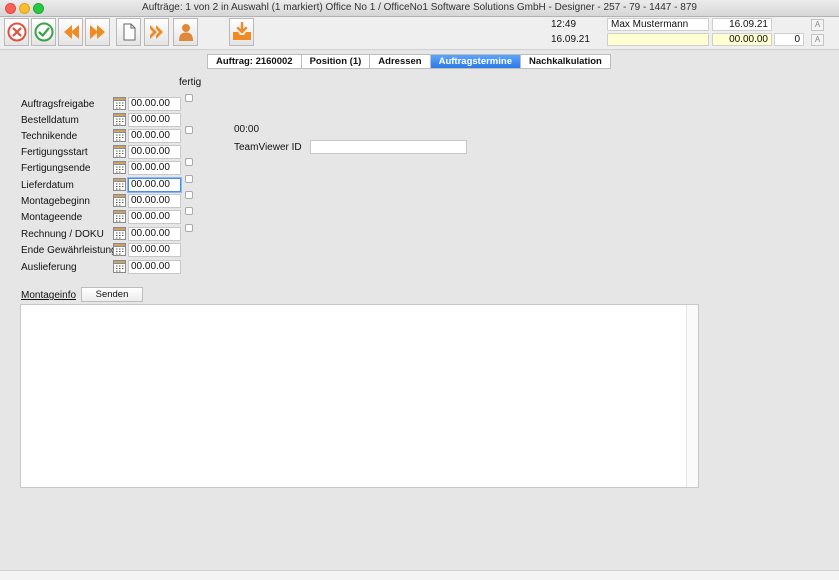  I want to click on previous-record-button, so click(70, 32).